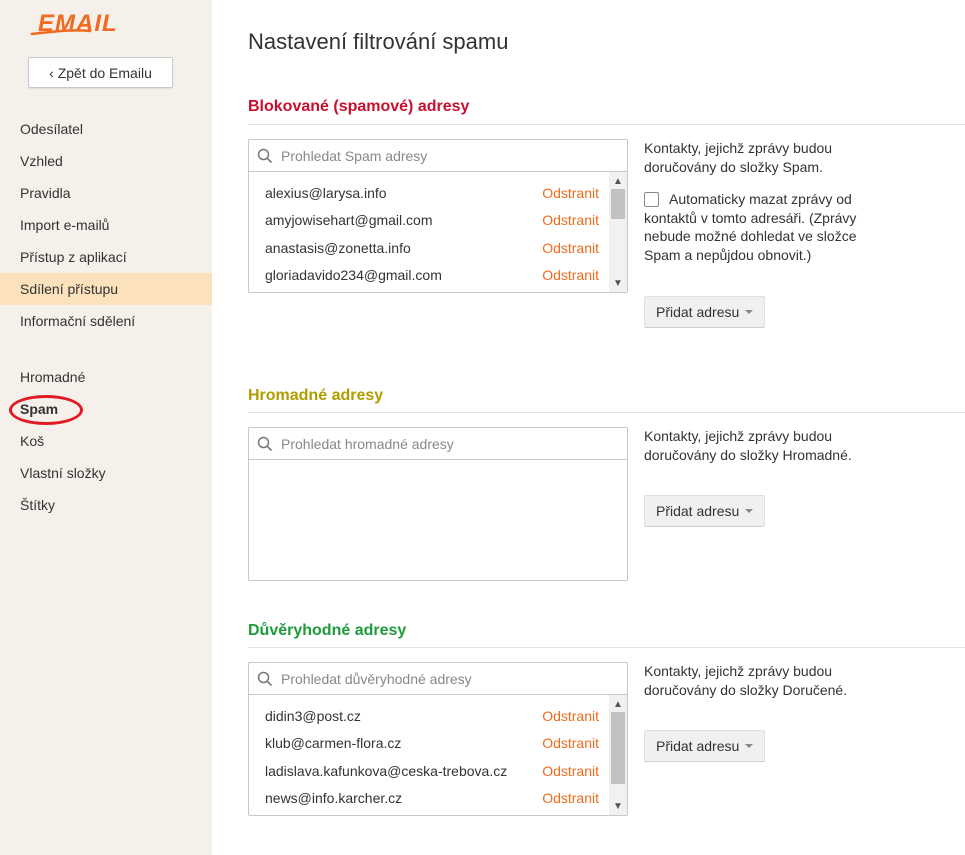  I want to click on add-blocked-address-button: Přidat adresu, so click(704, 312).